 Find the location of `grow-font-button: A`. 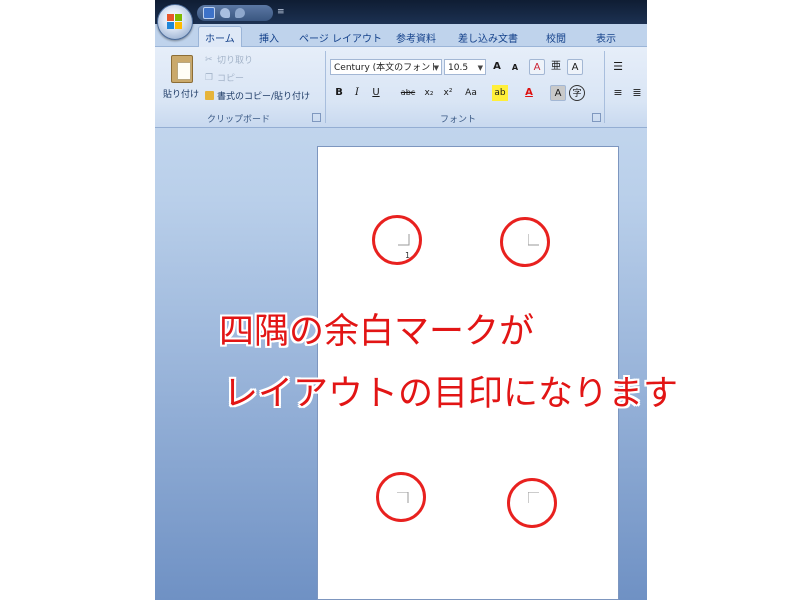

grow-font-button: A is located at coordinates (497, 67).